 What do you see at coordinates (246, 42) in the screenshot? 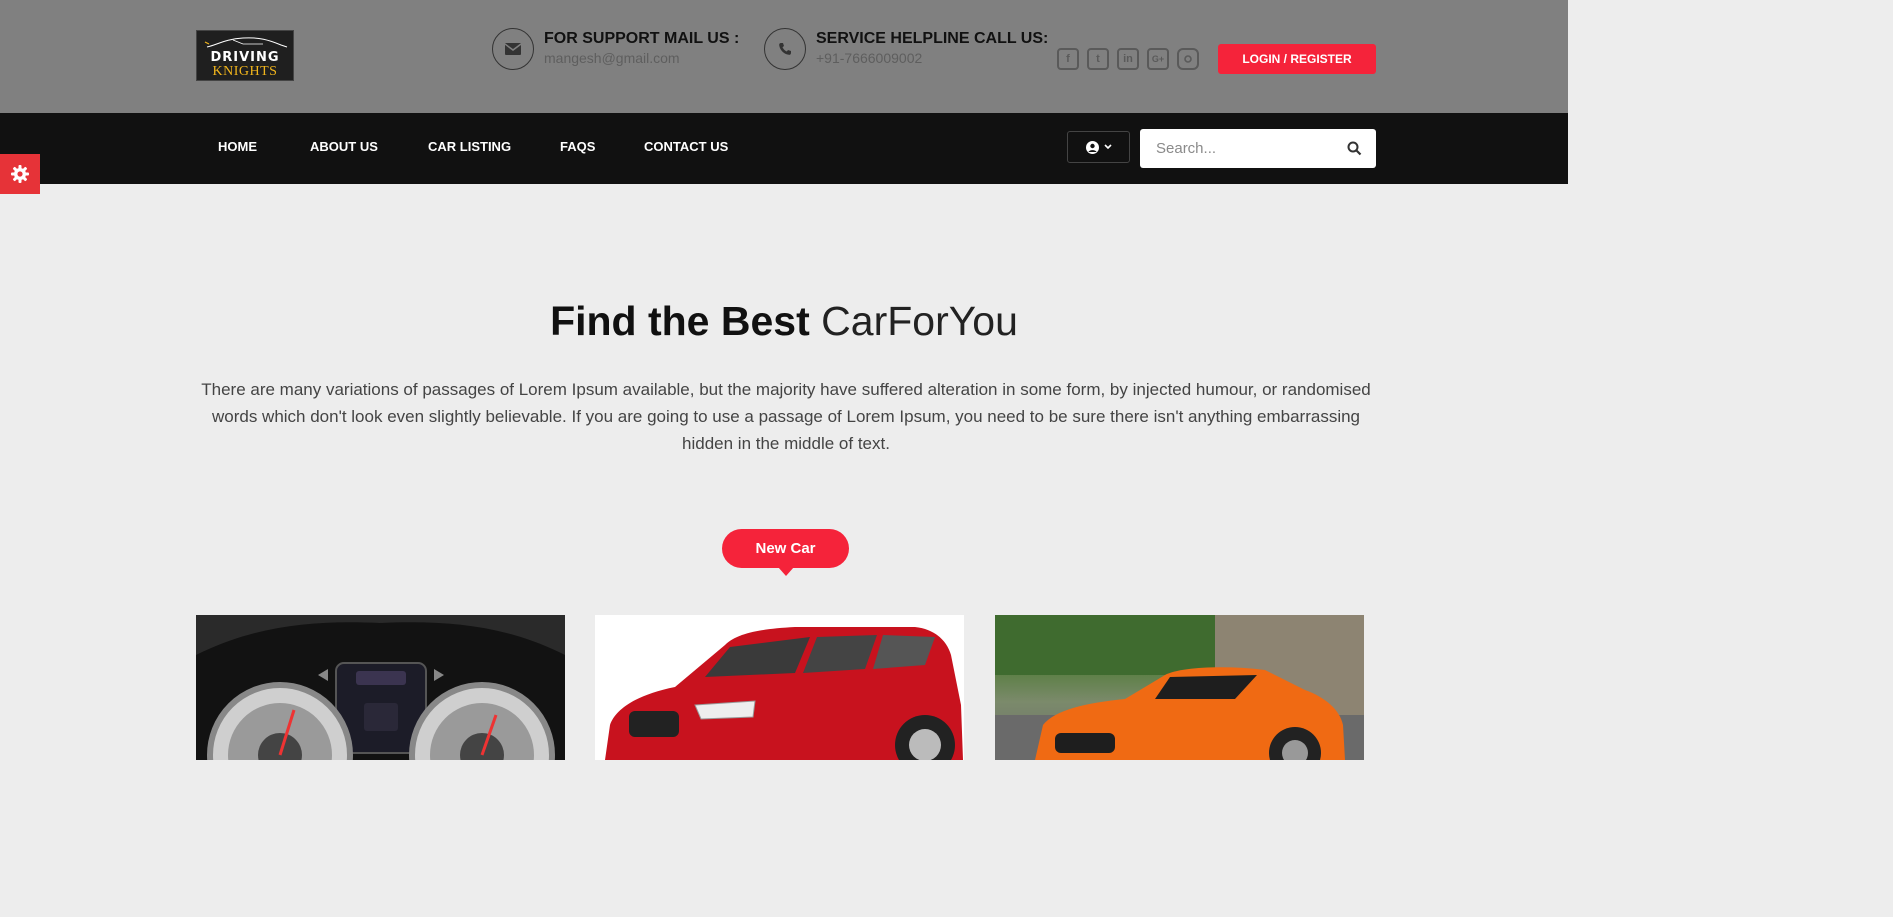
I see `car-outline-icon` at bounding box center [246, 42].